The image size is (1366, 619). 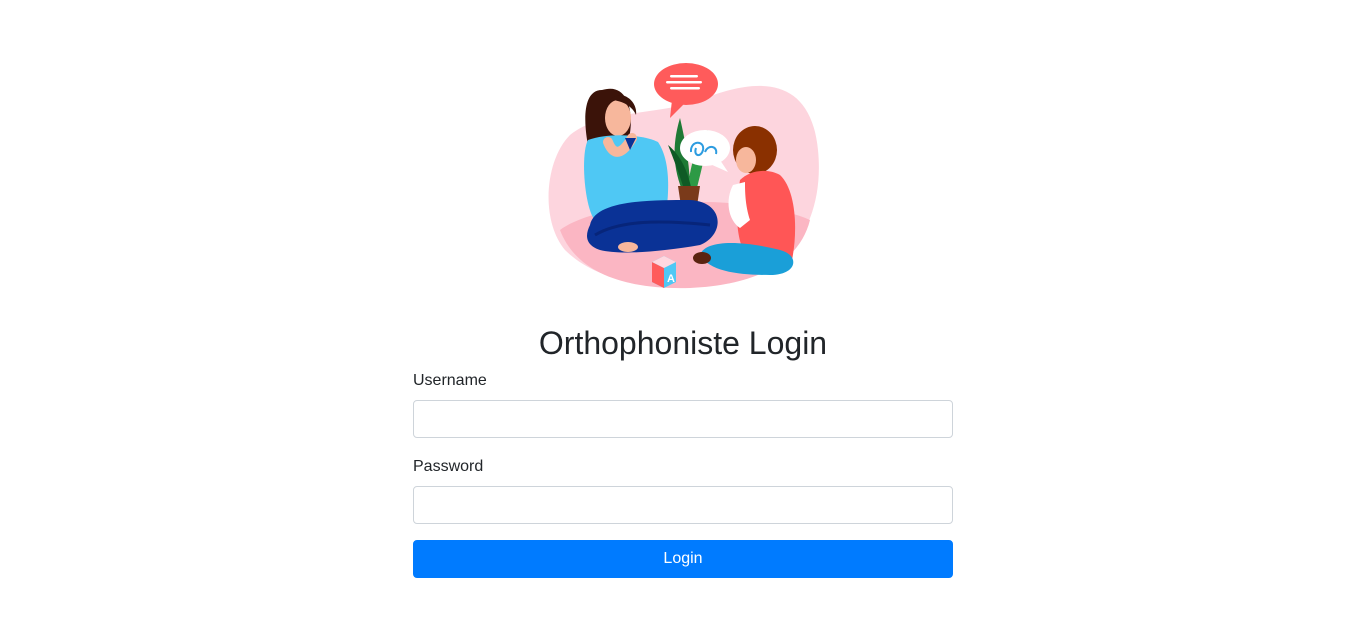 What do you see at coordinates (448, 466) in the screenshot?
I see `password-label: Password` at bounding box center [448, 466].